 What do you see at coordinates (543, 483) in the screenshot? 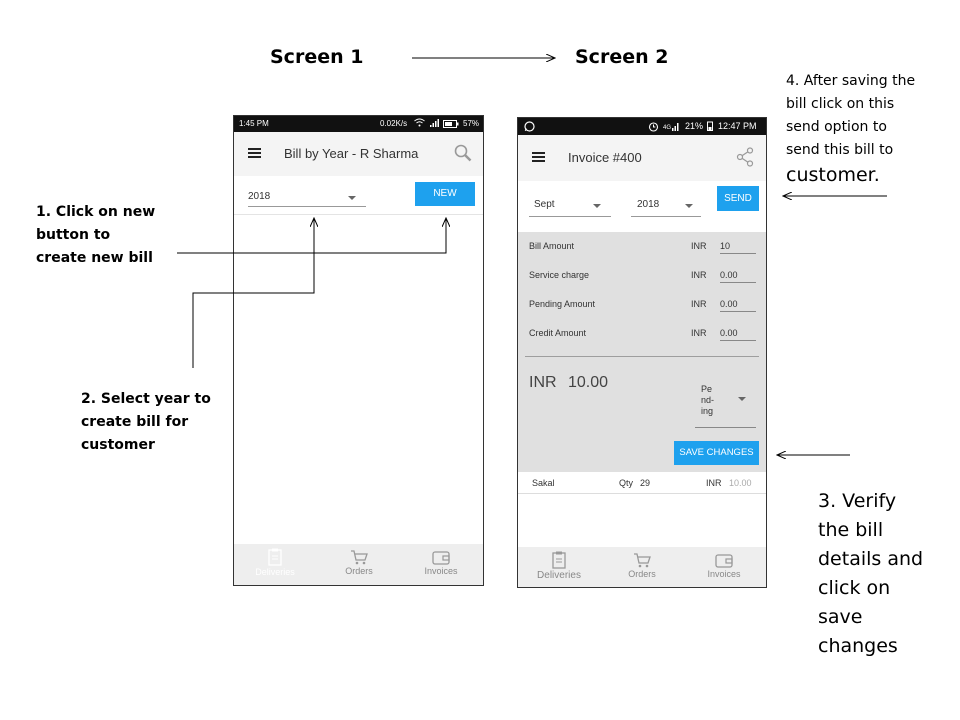
I see `item-name: Sakal` at bounding box center [543, 483].